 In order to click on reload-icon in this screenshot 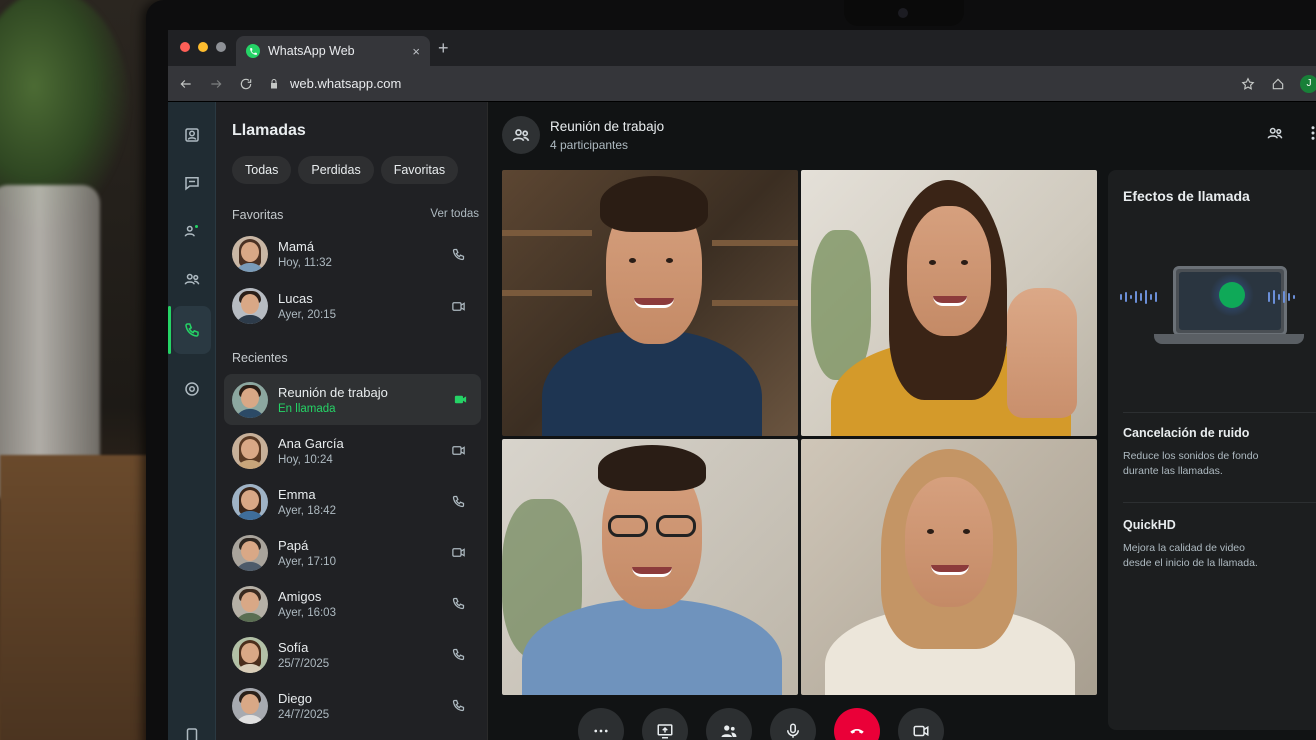, I will do `click(246, 84)`.